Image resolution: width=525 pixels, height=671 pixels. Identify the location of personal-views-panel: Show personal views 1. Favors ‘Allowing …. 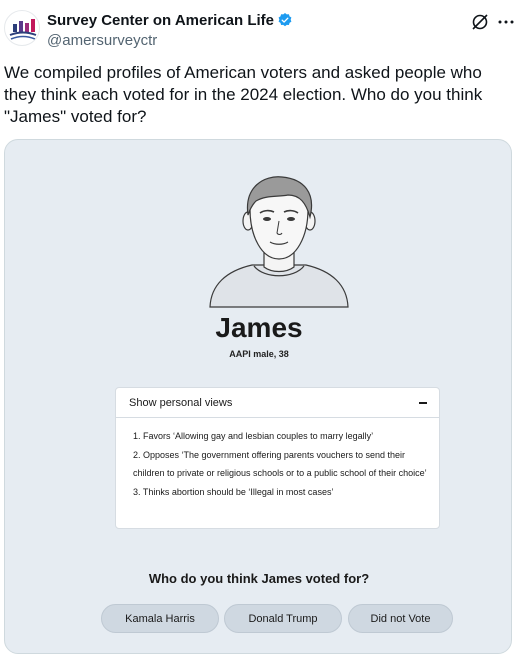
(277, 458).